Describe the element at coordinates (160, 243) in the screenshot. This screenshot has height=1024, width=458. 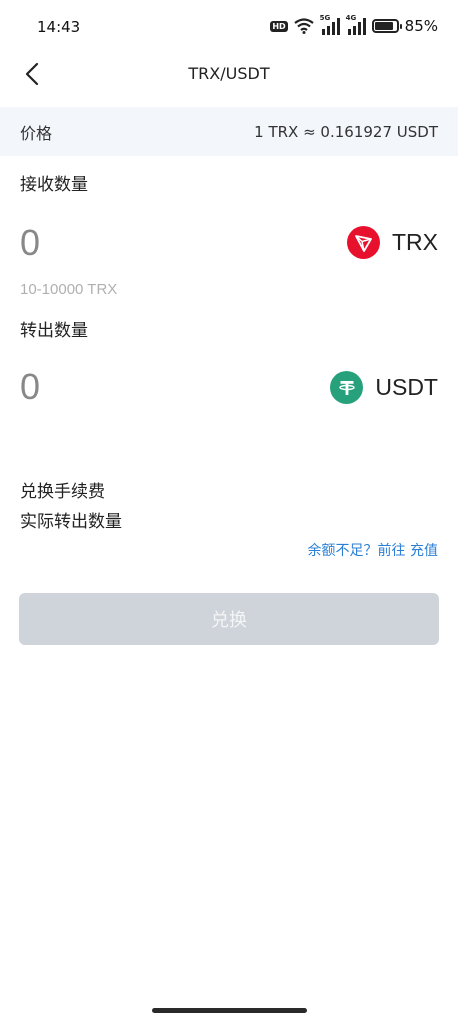
I see `receive-amount-input` at that location.